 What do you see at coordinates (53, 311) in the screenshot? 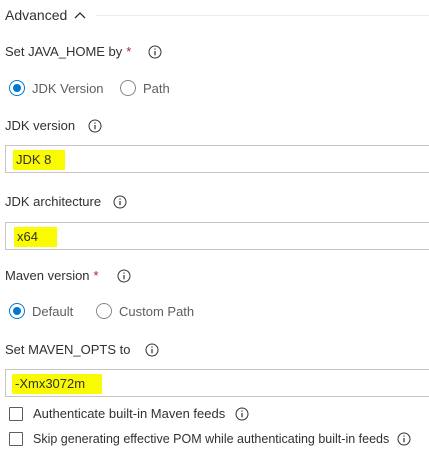
I see `radio-label: Default` at bounding box center [53, 311].